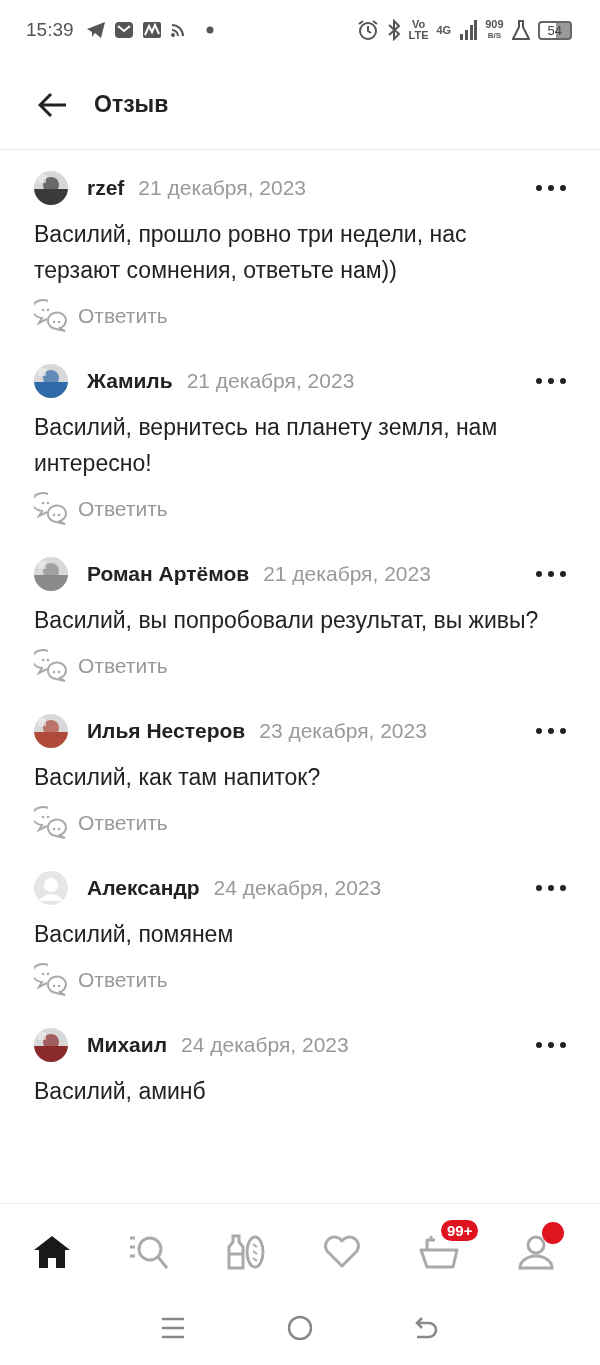  I want to click on network-label: 4G, so click(444, 30).